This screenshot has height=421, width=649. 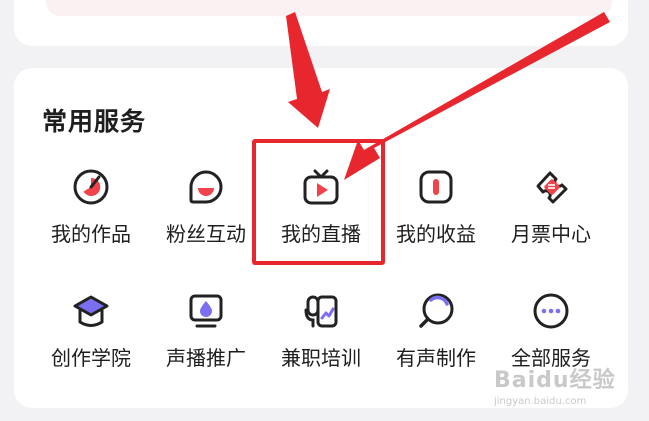 What do you see at coordinates (91, 218) in the screenshot?
I see `service-my-works: 我的作品` at bounding box center [91, 218].